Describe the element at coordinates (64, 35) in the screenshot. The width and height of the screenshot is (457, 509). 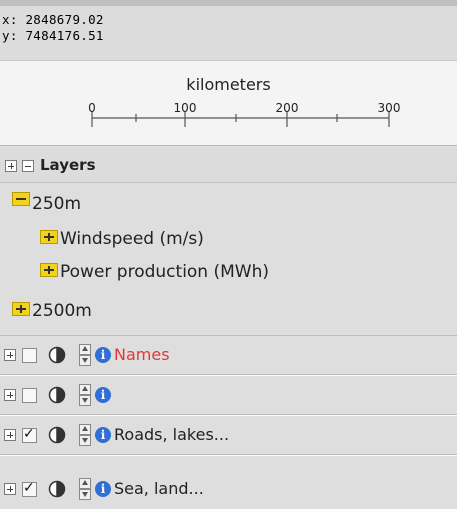
I see `y-coordinate-value: 7484176.51` at that location.